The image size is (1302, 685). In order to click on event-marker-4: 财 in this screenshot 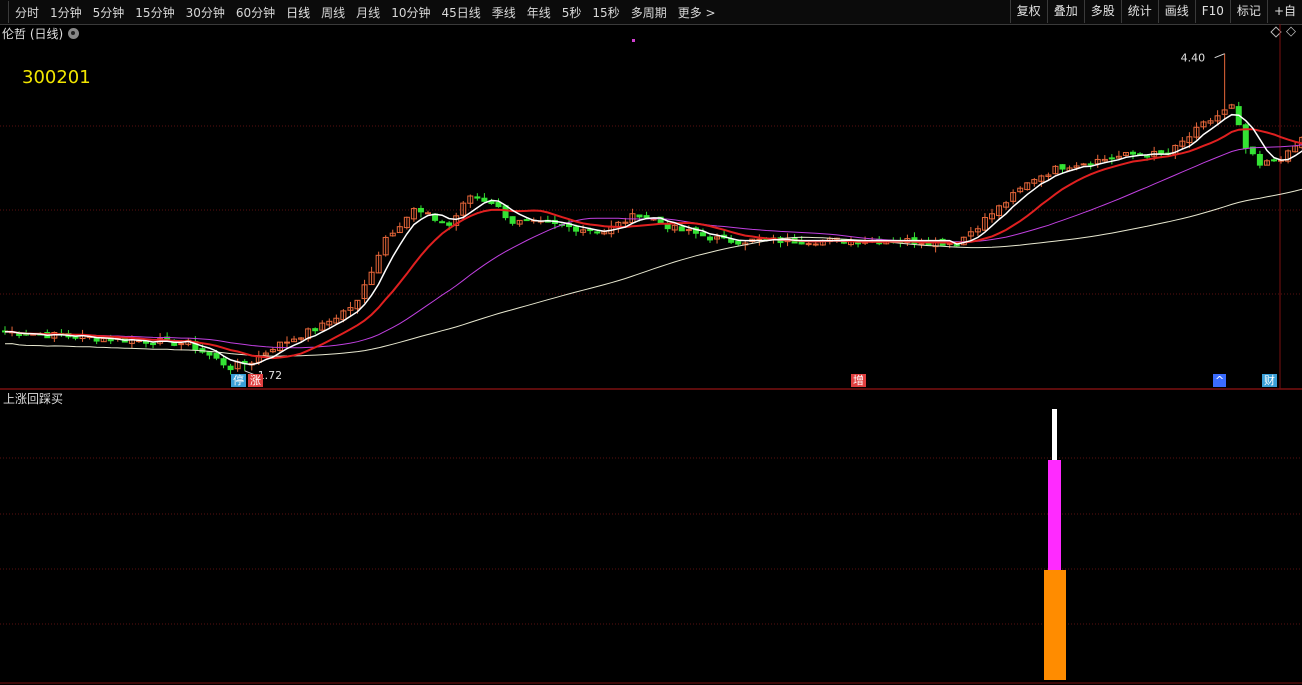, I will do `click(1269, 380)`.